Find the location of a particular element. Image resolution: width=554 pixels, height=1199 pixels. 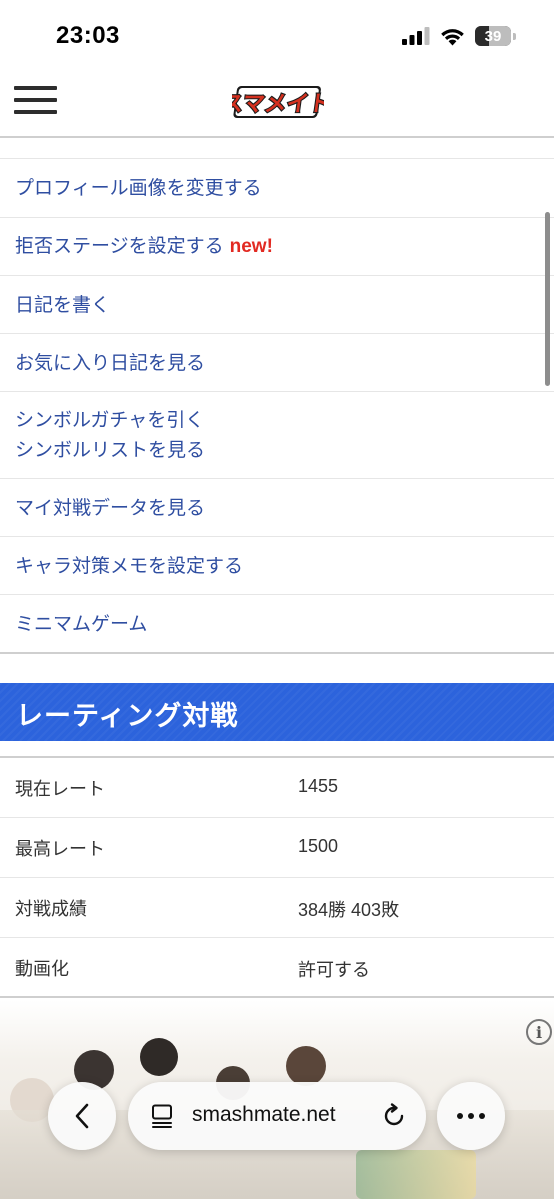

battery-icon: 39 is located at coordinates (493, 36).